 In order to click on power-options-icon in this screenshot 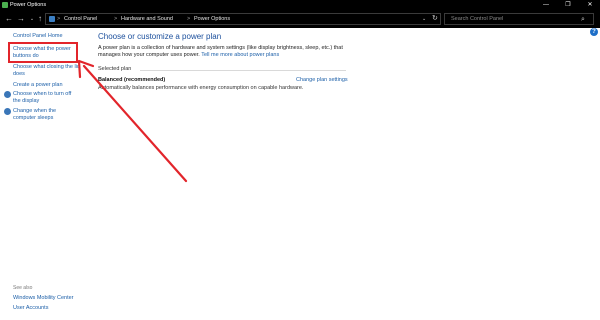, I will do `click(5, 5)`.